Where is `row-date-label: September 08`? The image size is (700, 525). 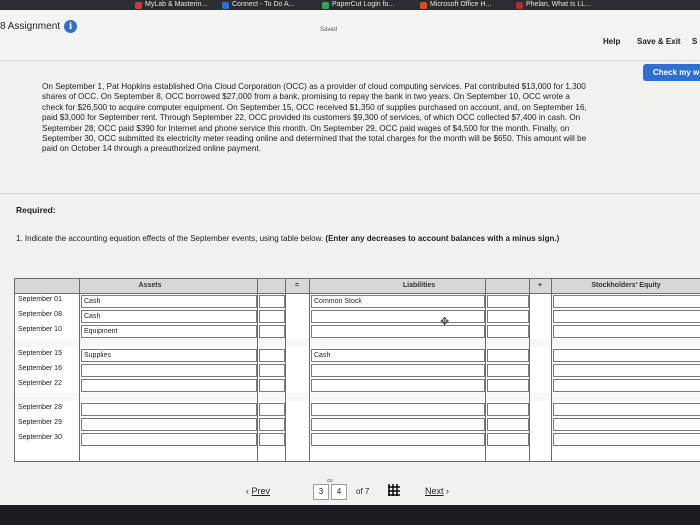 row-date-label: September 08 is located at coordinates (40, 314).